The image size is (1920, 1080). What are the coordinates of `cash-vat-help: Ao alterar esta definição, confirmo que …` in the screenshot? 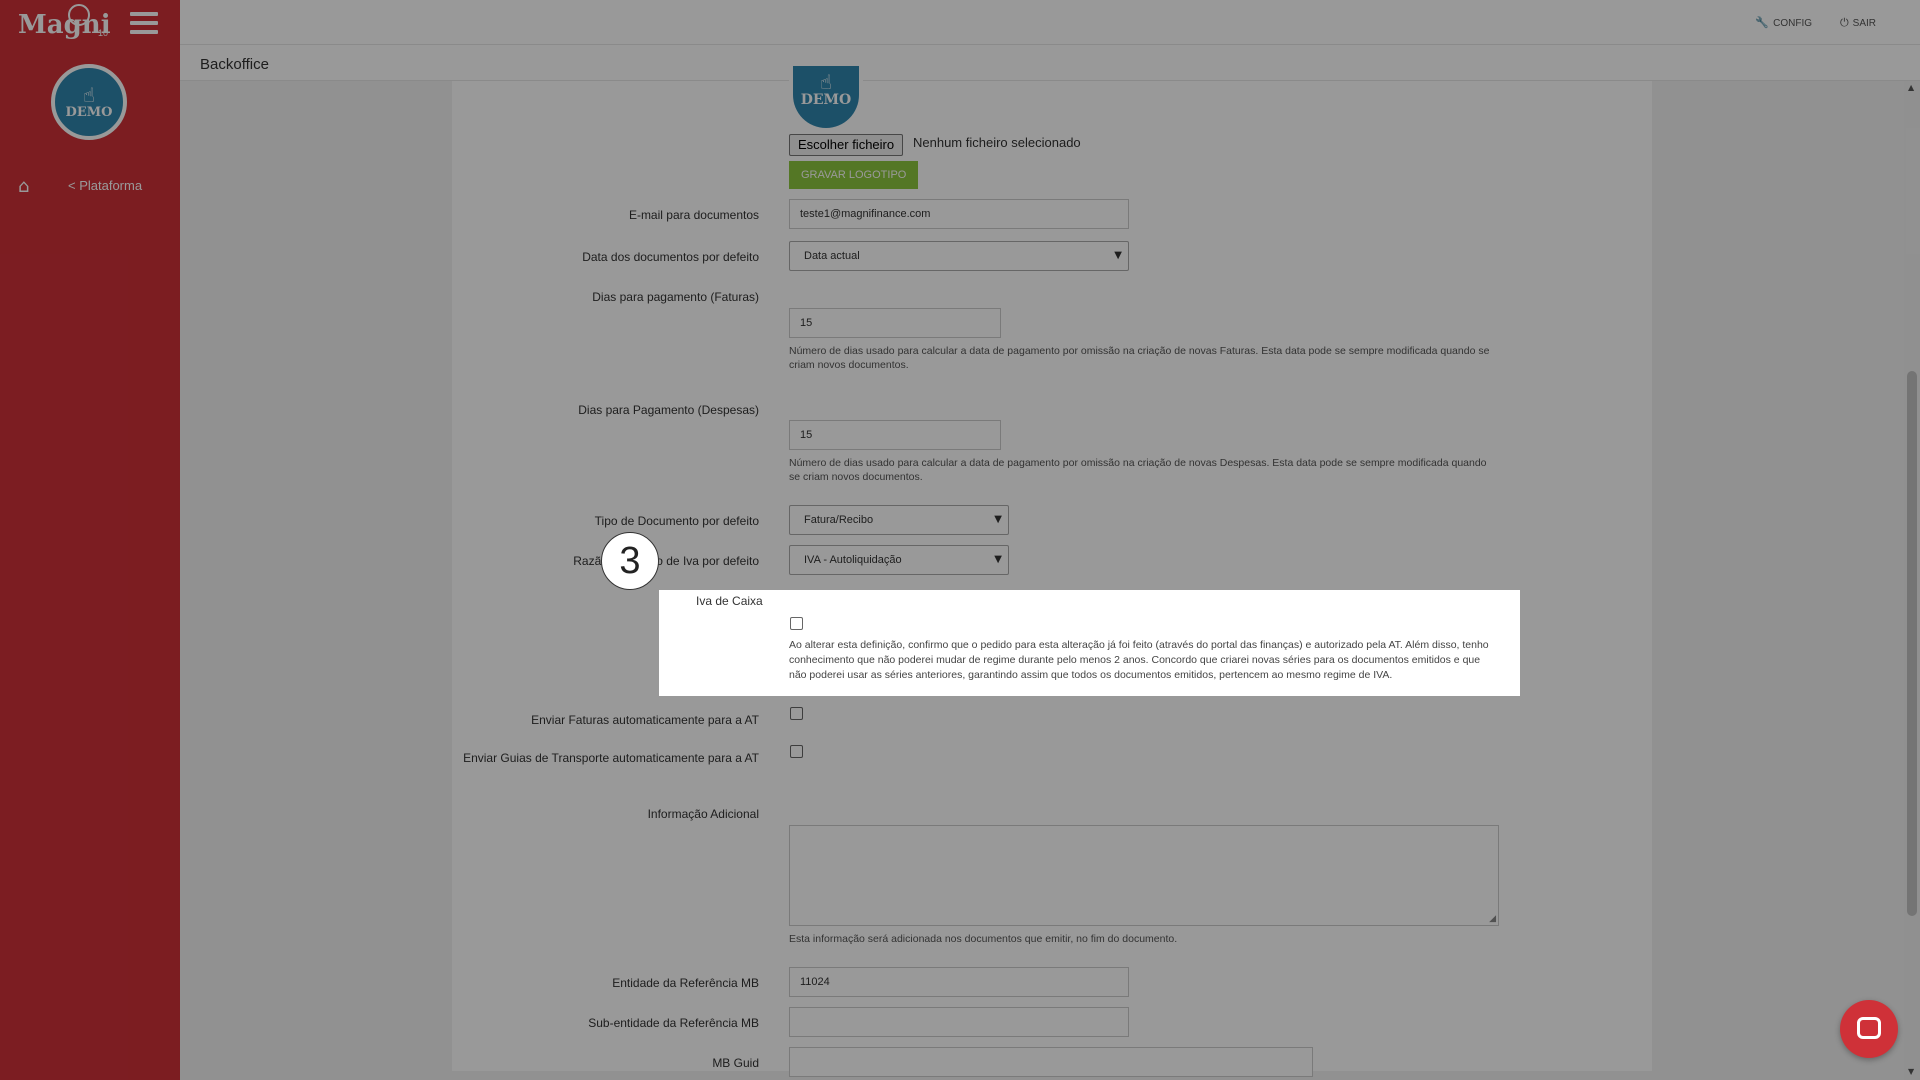 It's located at (1139, 660).